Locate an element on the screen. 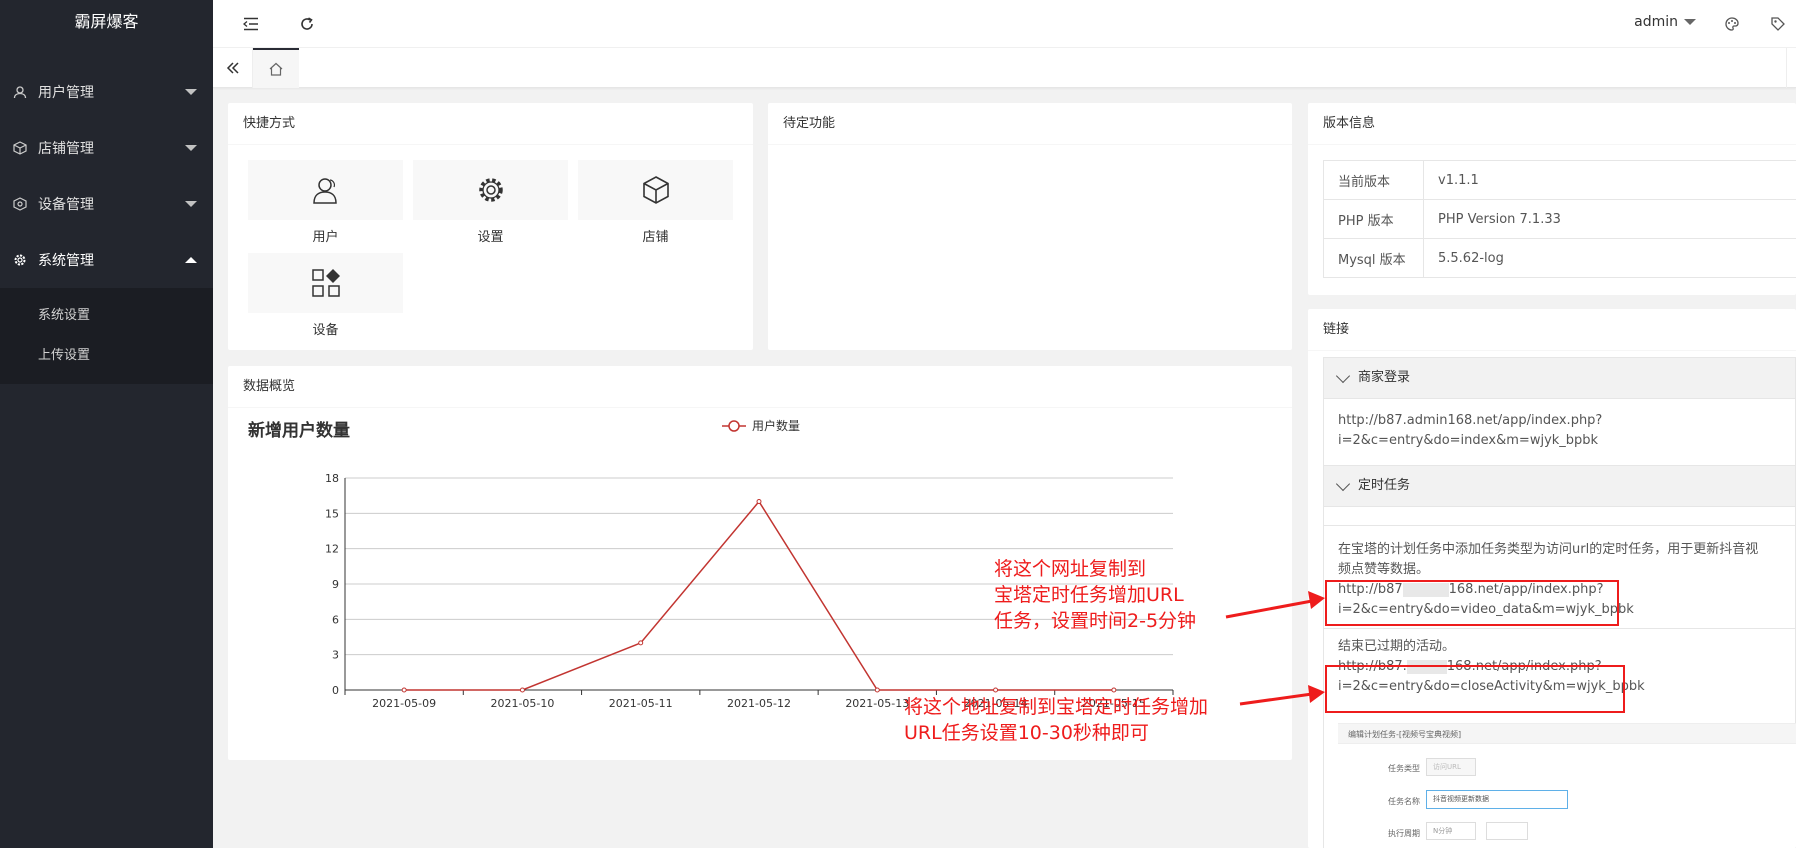 The height and width of the screenshot is (848, 1796). annotation-arrows is located at coordinates (1275, 648).